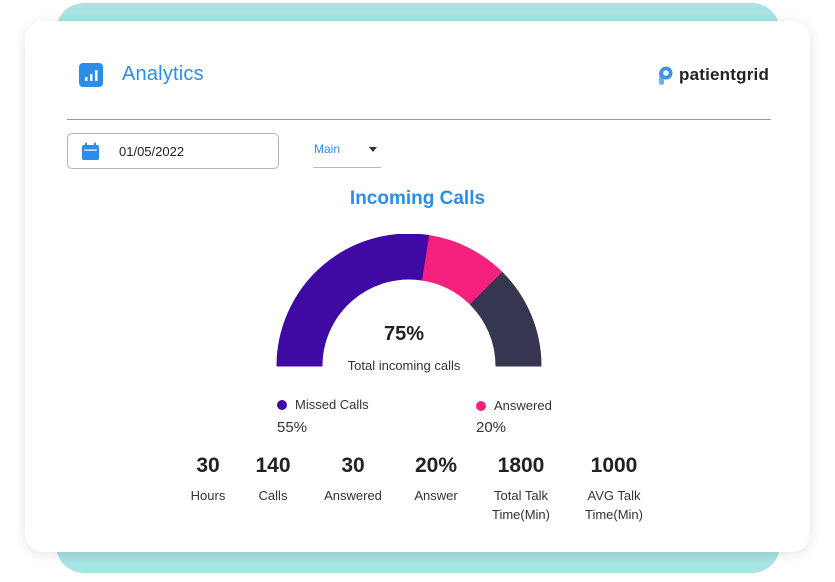 The width and height of the screenshot is (835, 582). What do you see at coordinates (404, 334) in the screenshot?
I see `gauge-percentage: 75%` at bounding box center [404, 334].